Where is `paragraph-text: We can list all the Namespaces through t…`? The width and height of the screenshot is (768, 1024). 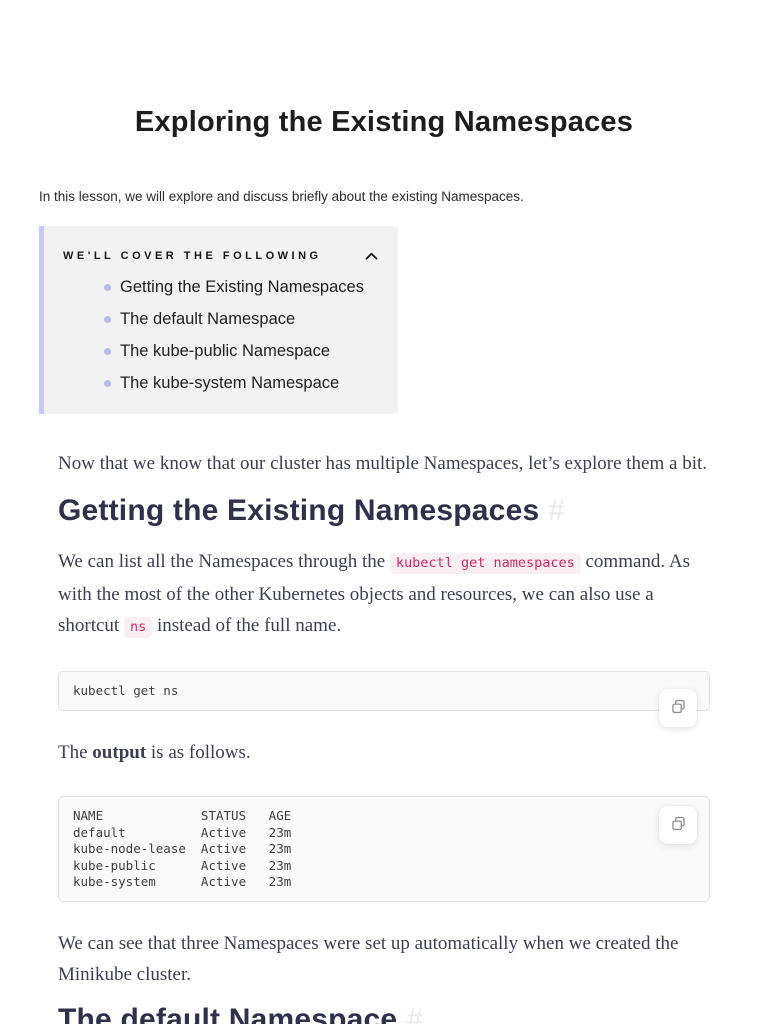
paragraph-text: We can list all the Namespaces through t… is located at coordinates (224, 561).